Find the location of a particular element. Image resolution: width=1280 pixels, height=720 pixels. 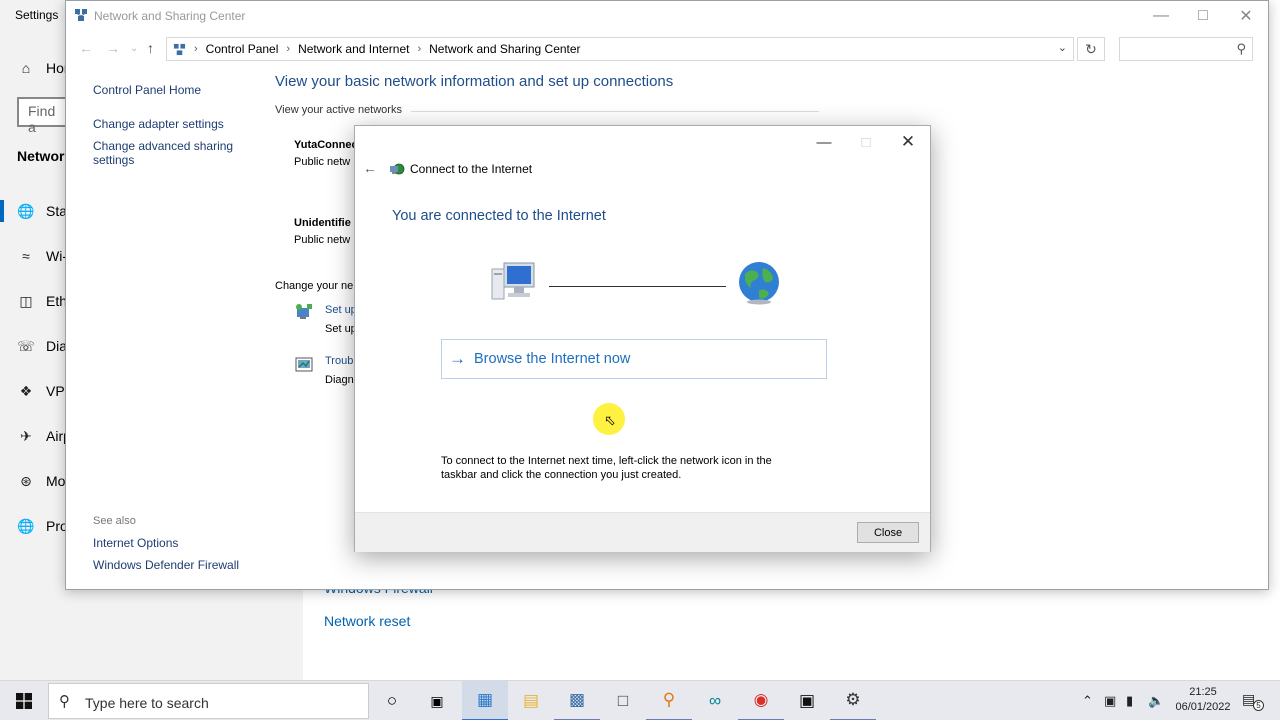

control-panel-icon: ▦ is located at coordinates (485, 699).